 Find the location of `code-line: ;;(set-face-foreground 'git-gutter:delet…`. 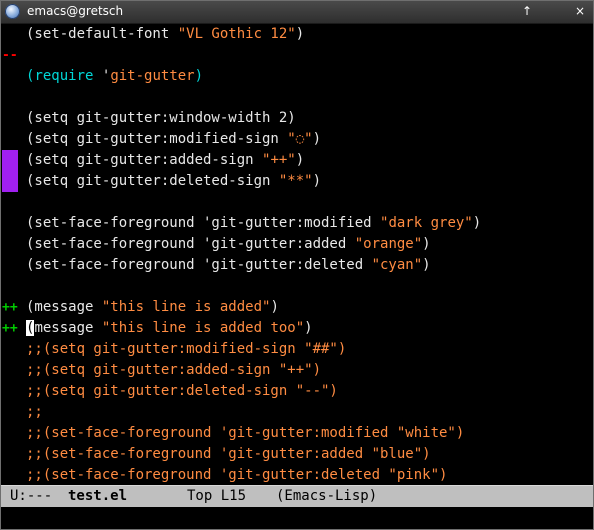

code-line: ;;(set-face-foreground 'git-gutter:delet… is located at coordinates (297, 475).